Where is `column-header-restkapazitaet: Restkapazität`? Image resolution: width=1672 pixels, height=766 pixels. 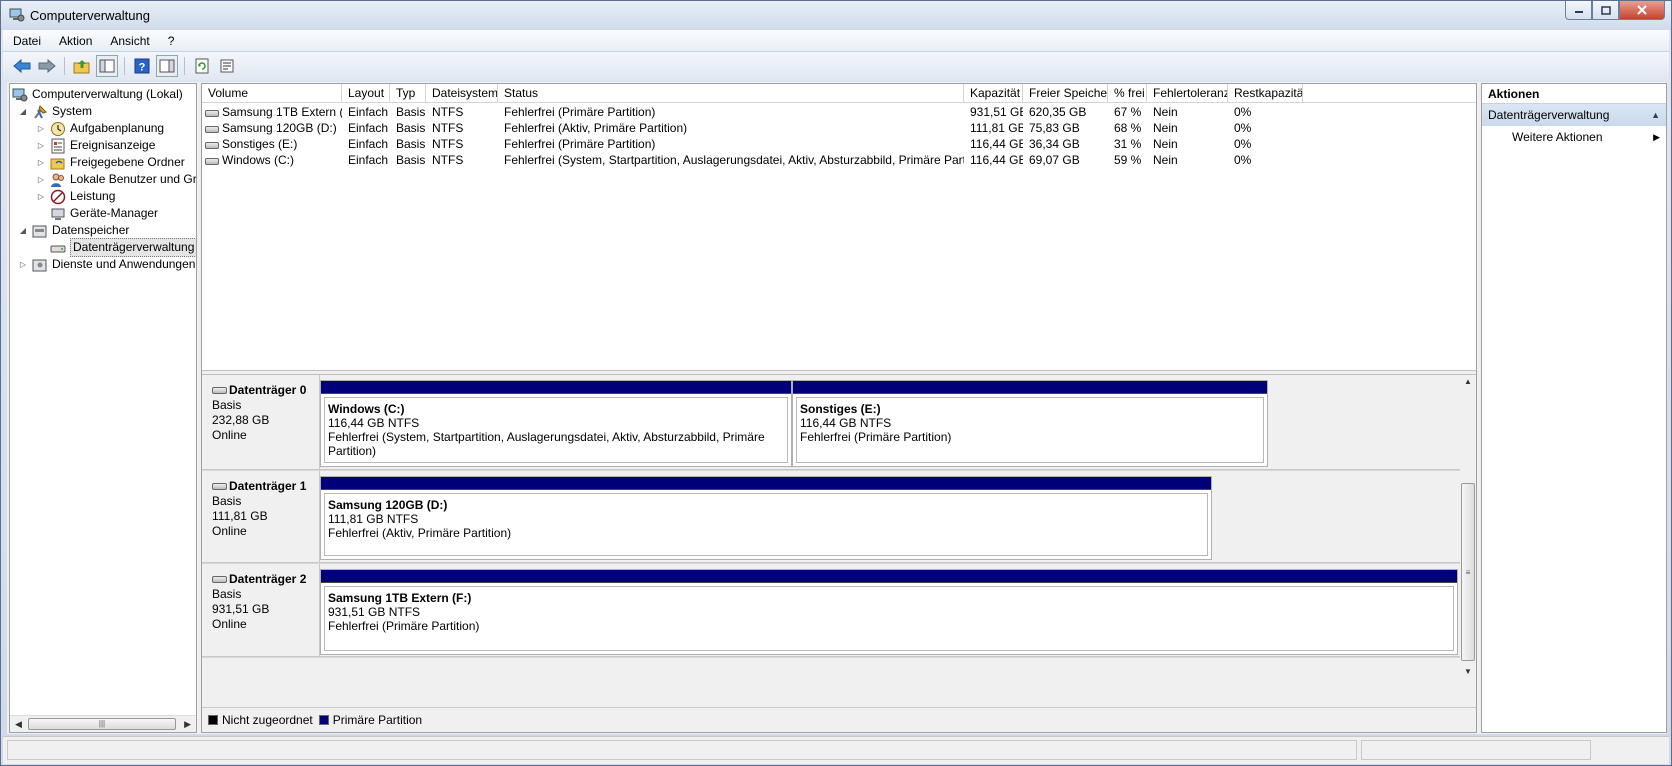 column-header-restkapazitaet: Restkapazität is located at coordinates (1265, 93).